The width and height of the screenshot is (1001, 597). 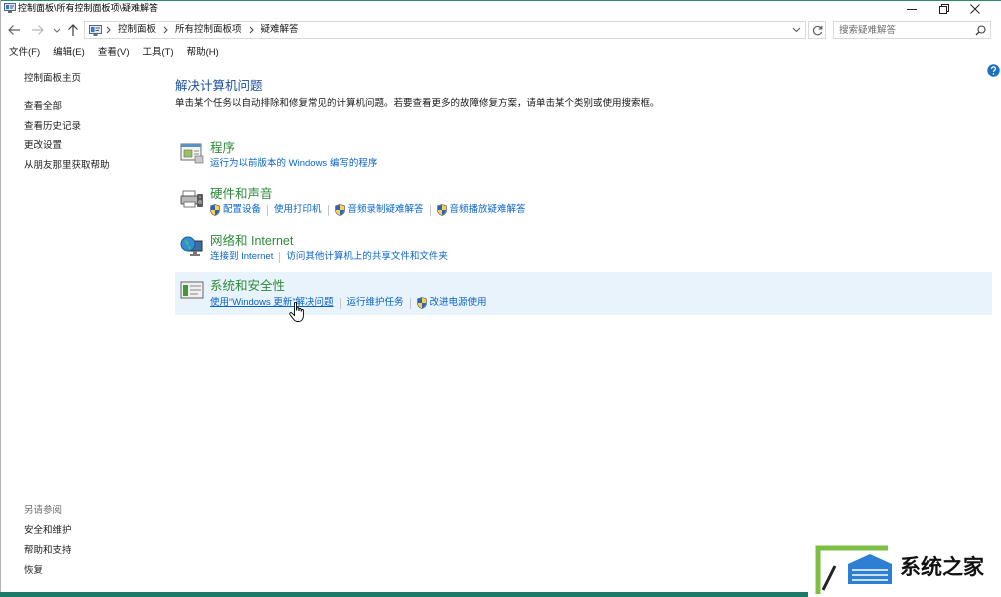 I want to click on task-link: 连接到 Internet, so click(x=241, y=257).